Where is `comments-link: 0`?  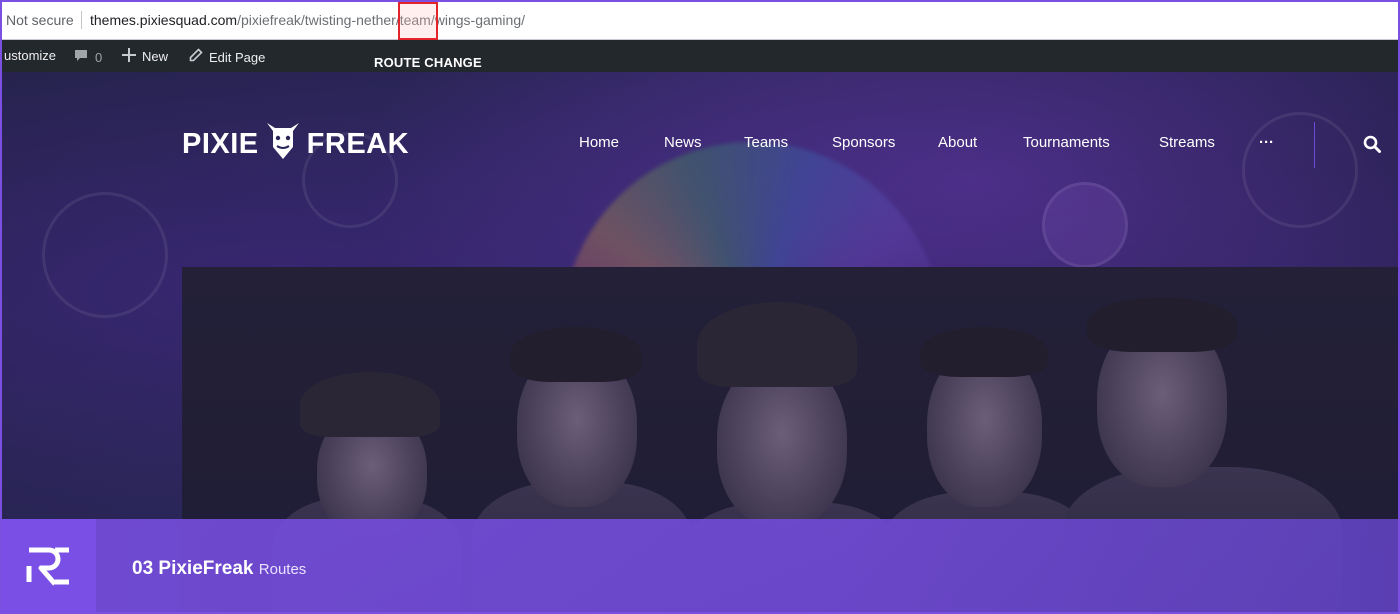 comments-link: 0 is located at coordinates (87, 57).